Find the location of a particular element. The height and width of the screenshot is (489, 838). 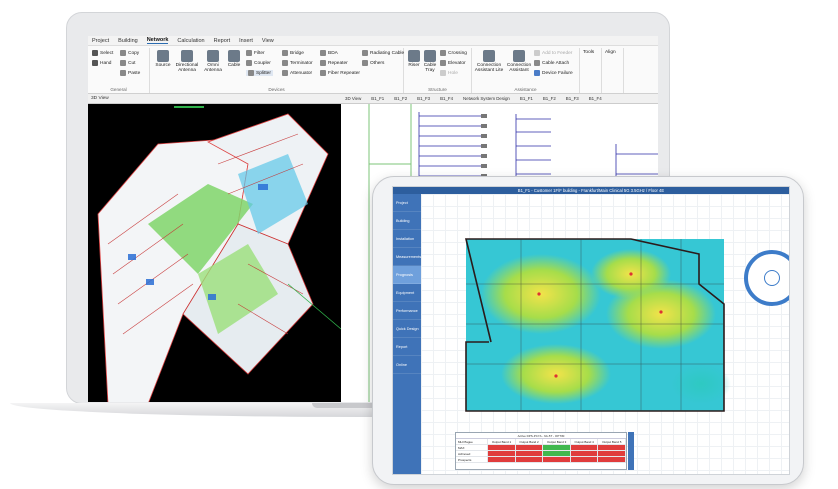

splitter-button: Splitter is located at coordinates (259, 73).